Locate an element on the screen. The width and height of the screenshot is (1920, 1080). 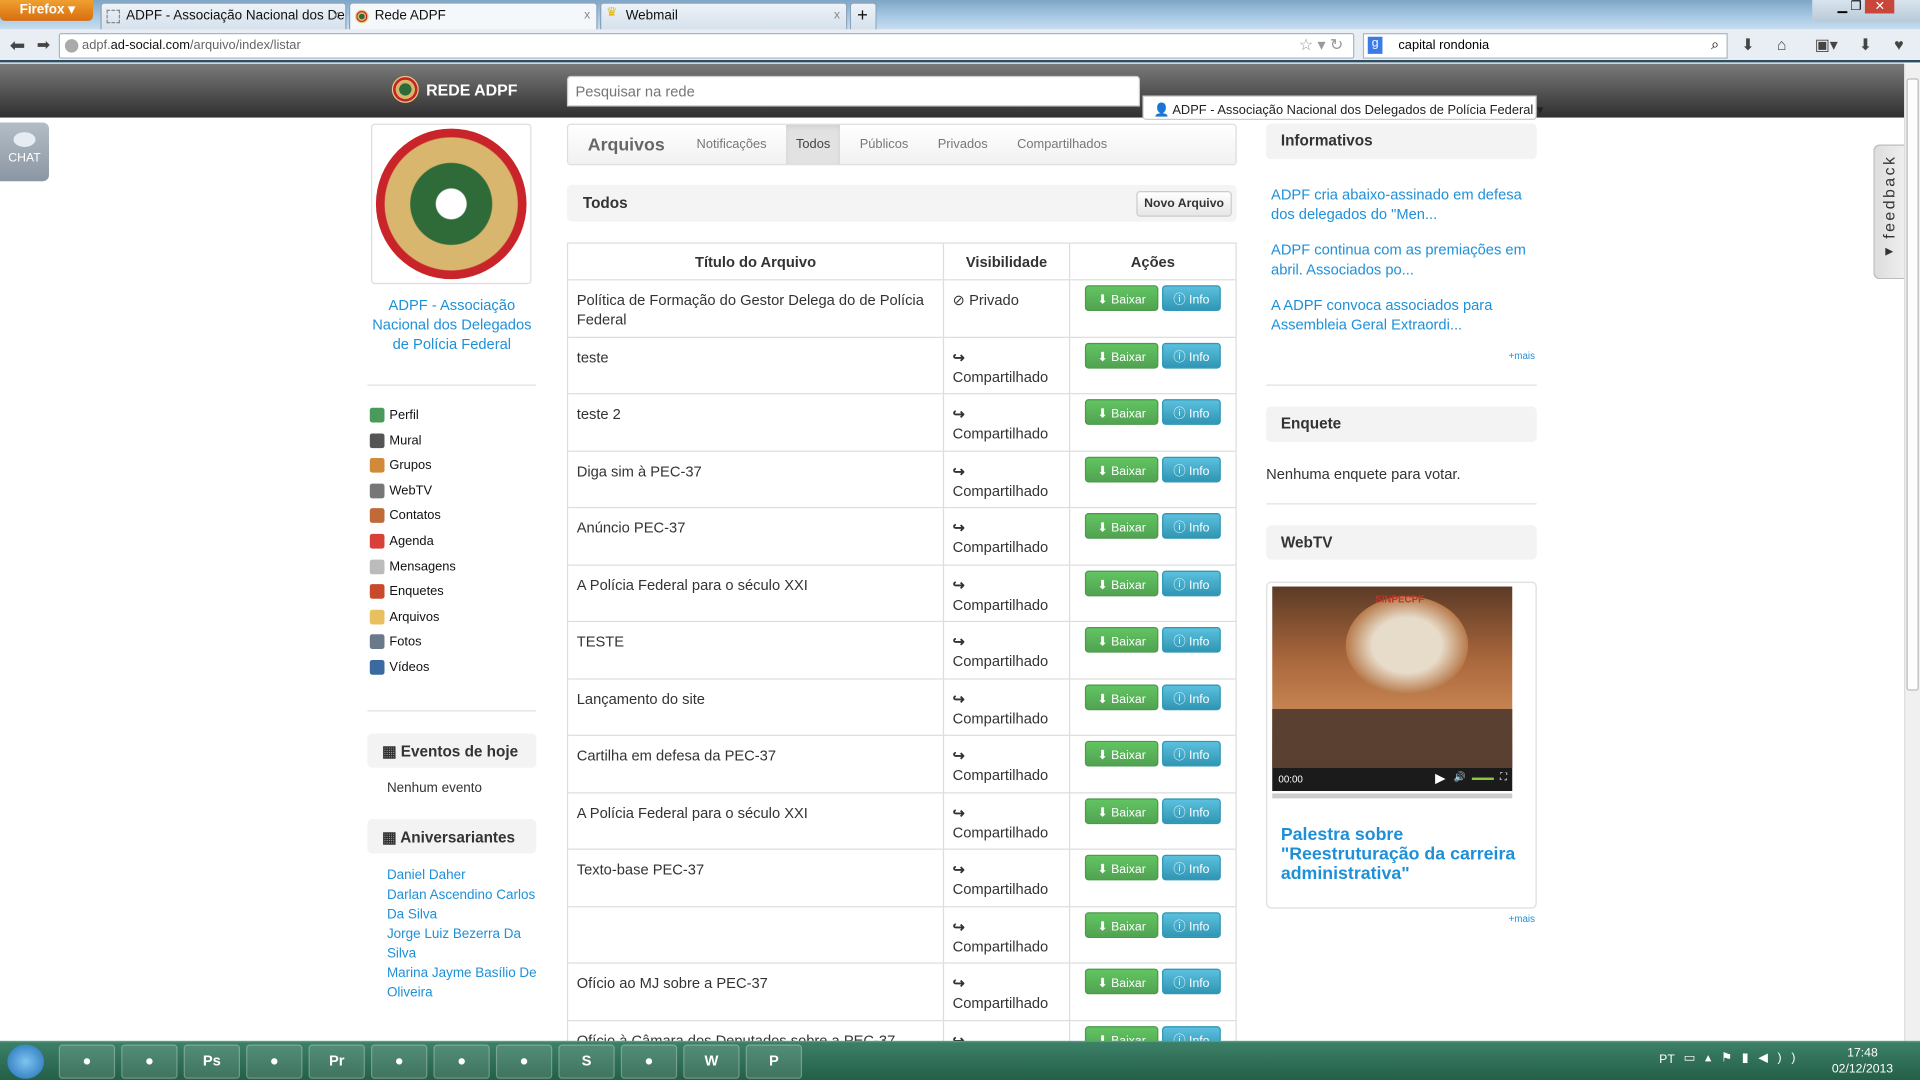
sidebar-item-mensagens: Mensagens is located at coordinates (455, 566).